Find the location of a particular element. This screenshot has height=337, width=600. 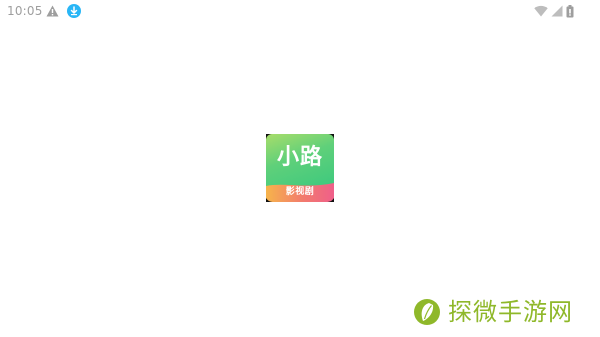

status-icons is located at coordinates (554, 11).